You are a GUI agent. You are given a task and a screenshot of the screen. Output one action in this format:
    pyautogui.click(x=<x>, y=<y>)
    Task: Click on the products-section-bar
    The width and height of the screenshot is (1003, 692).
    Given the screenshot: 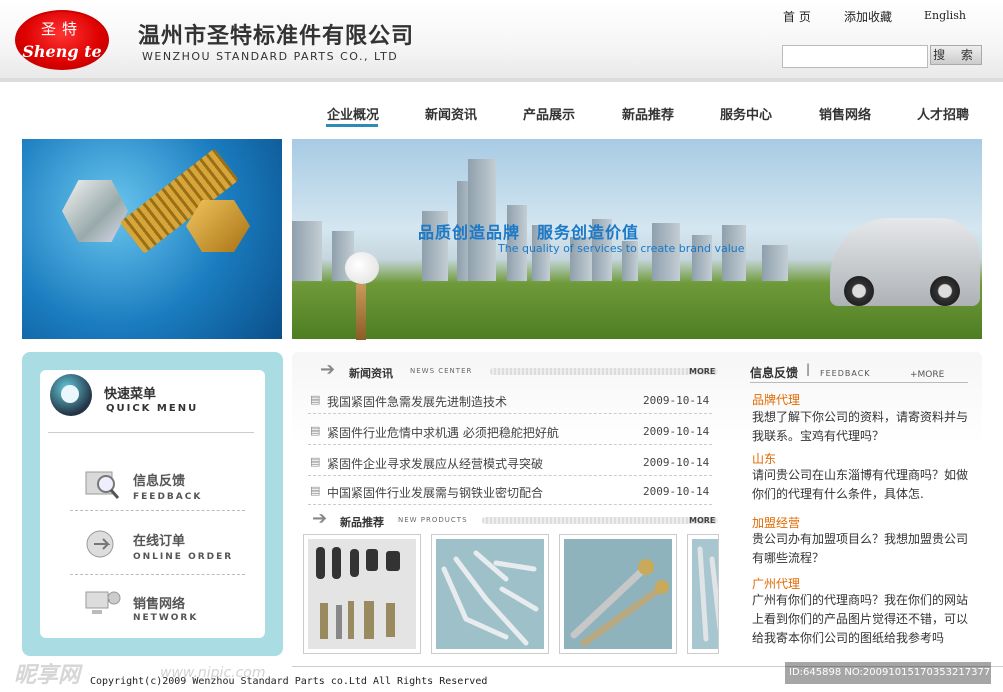 What is the action you would take?
    pyautogui.click(x=600, y=520)
    